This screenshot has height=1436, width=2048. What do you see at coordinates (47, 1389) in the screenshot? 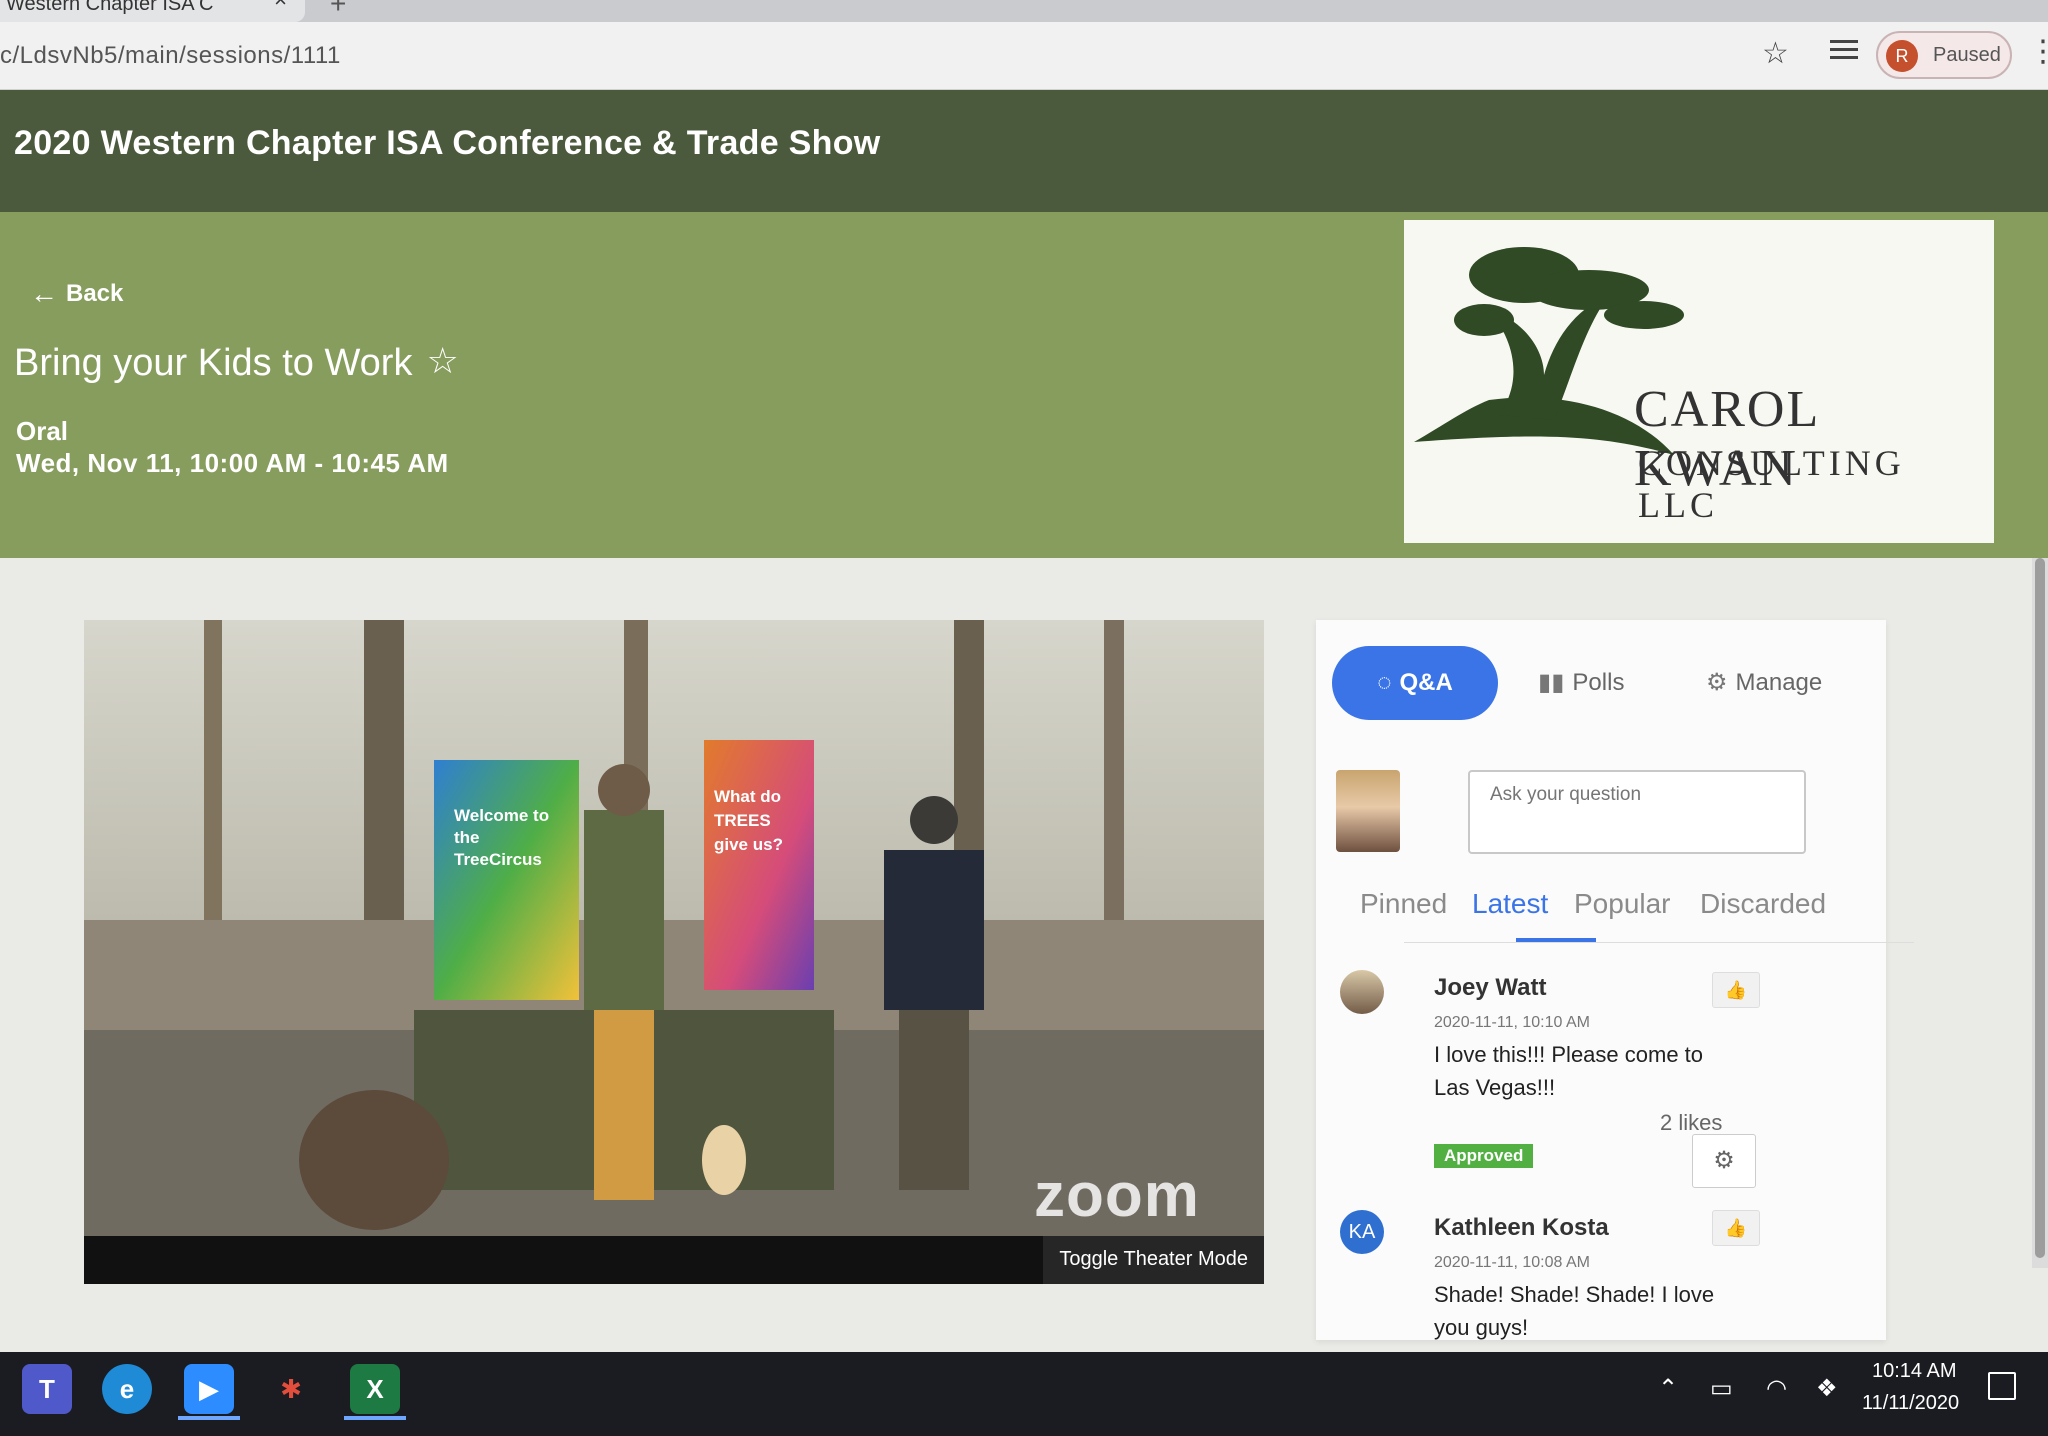
I see `teams-icon: T` at bounding box center [47, 1389].